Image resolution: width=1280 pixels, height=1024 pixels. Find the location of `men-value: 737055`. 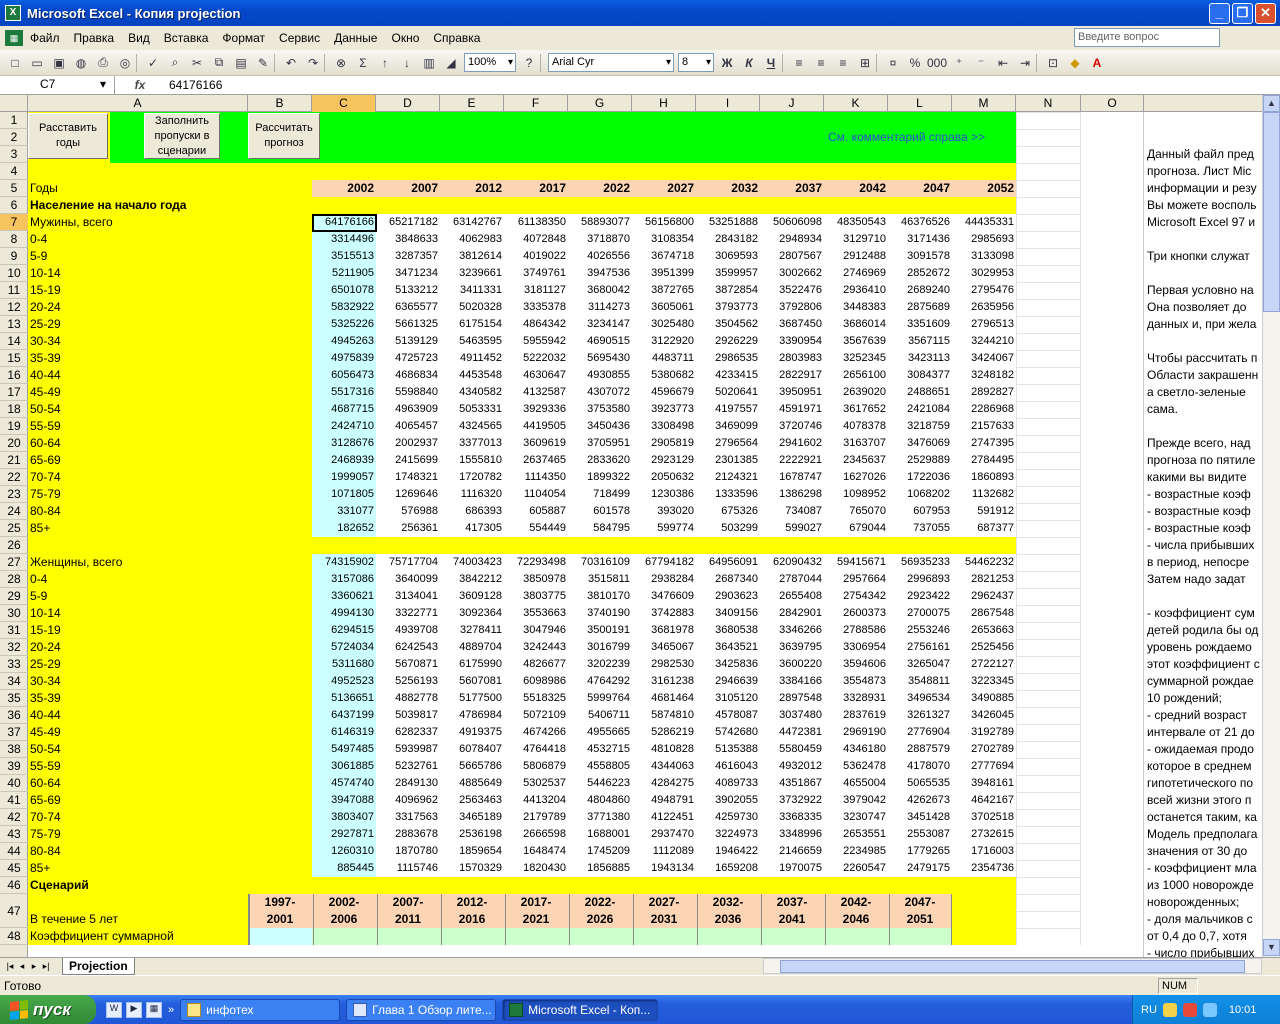

men-value: 737055 is located at coordinates (920, 528).